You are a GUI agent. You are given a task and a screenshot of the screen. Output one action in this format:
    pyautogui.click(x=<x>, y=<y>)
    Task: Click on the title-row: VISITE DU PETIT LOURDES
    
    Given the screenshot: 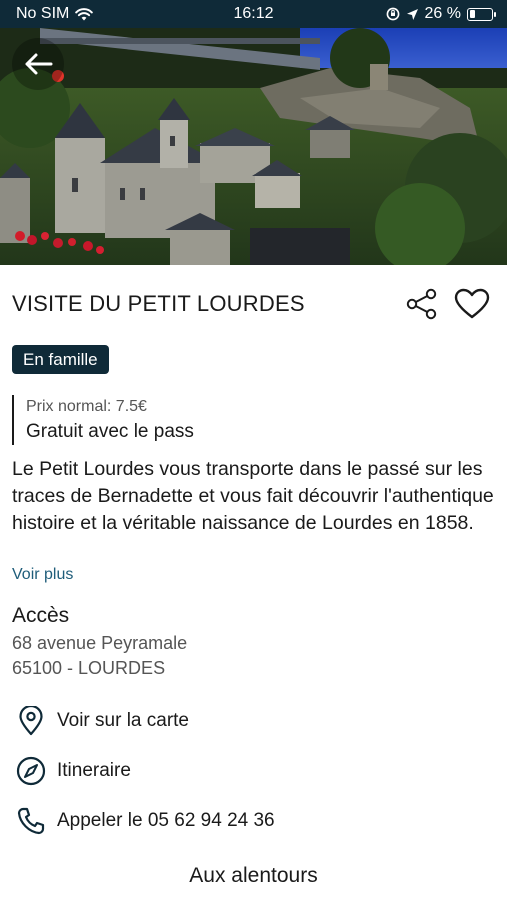 What is the action you would take?
    pyautogui.click(x=252, y=304)
    